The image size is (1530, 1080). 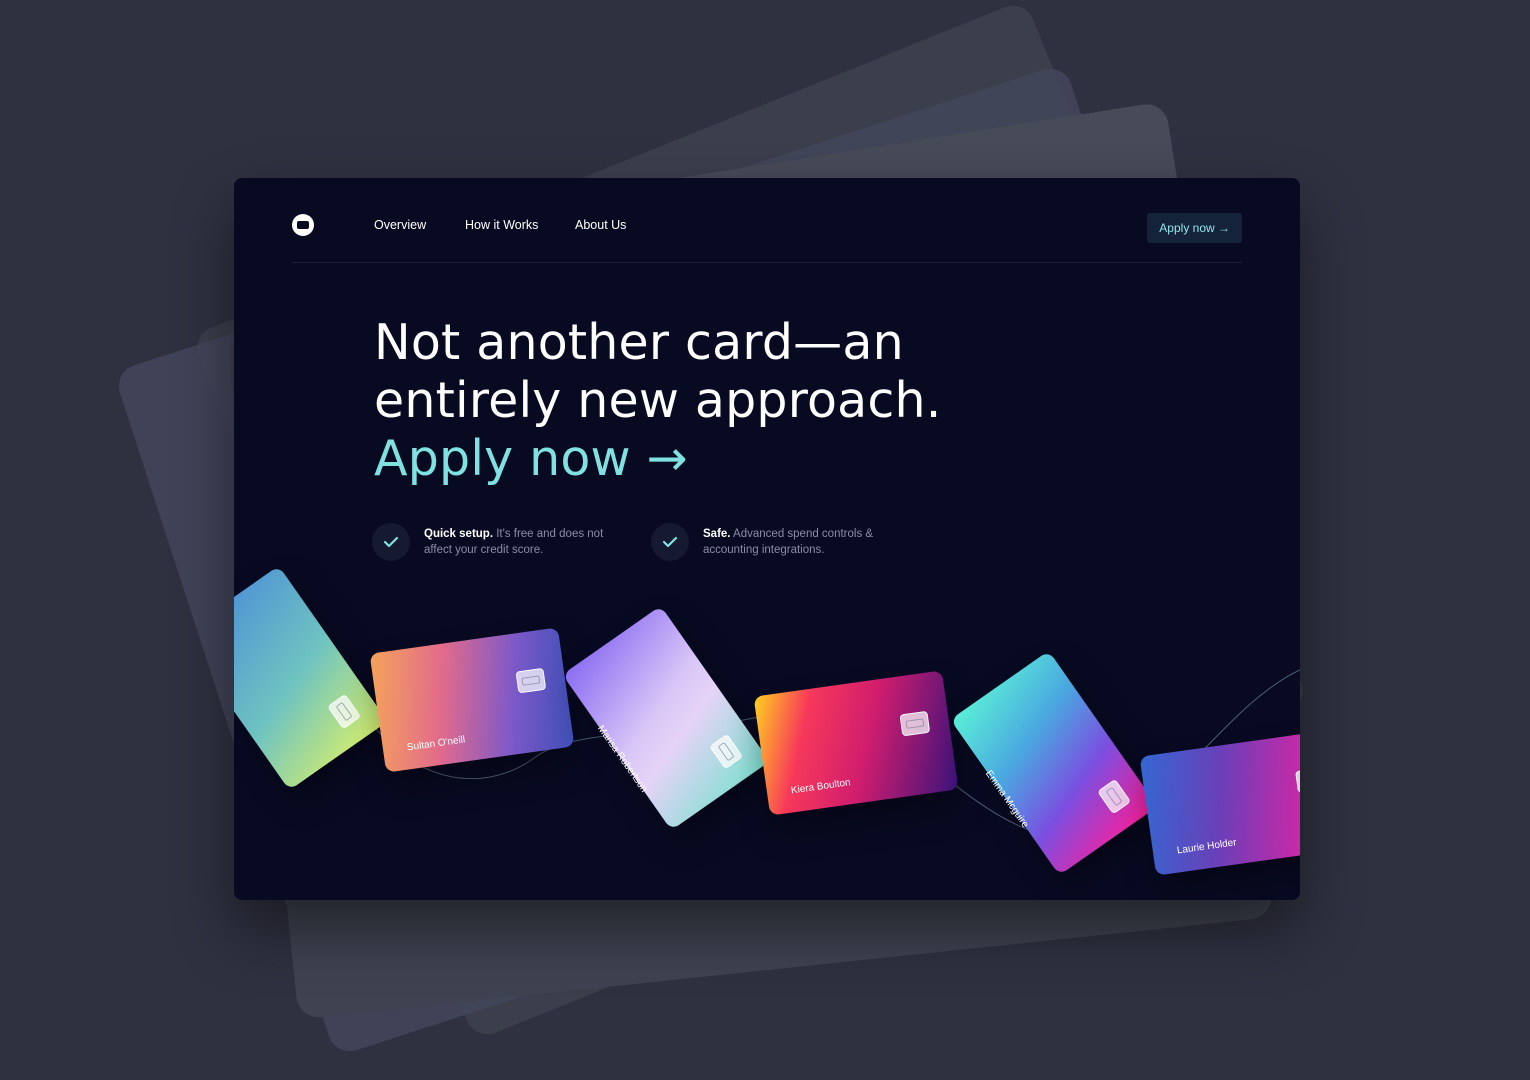 What do you see at coordinates (856, 743) in the screenshot?
I see `credit-card: Kiera Boulton` at bounding box center [856, 743].